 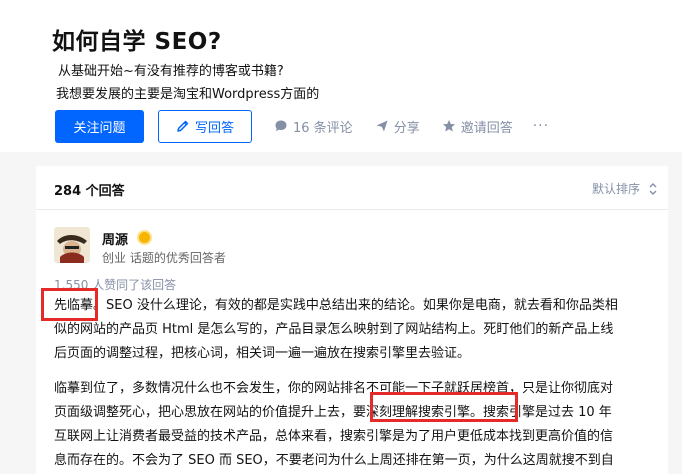 I want to click on question-actions: 关注问题 写回答 16 条评论 分享 邀请回答 ···, so click(x=302, y=126).